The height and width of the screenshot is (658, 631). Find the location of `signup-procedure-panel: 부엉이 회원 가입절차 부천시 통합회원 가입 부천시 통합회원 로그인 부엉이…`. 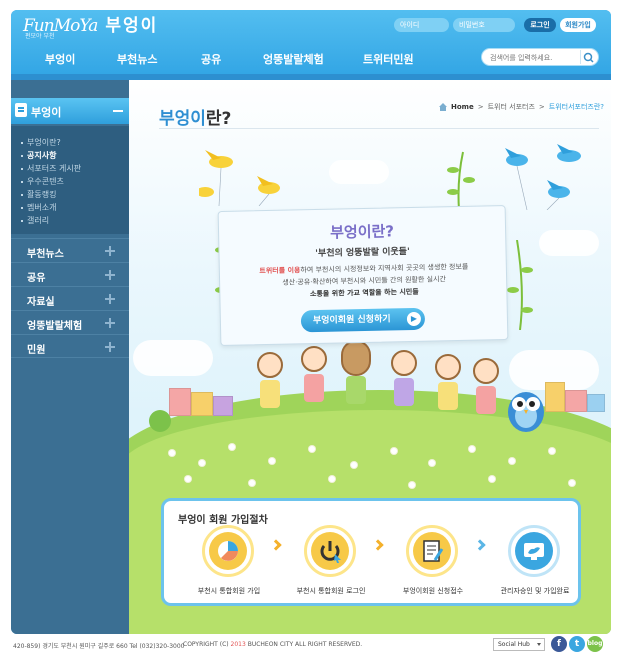

signup-procedure-panel: 부엉이 회원 가입절차 부천시 통합회원 가입 부천시 통합회원 로그인 부엉이… is located at coordinates (371, 552).